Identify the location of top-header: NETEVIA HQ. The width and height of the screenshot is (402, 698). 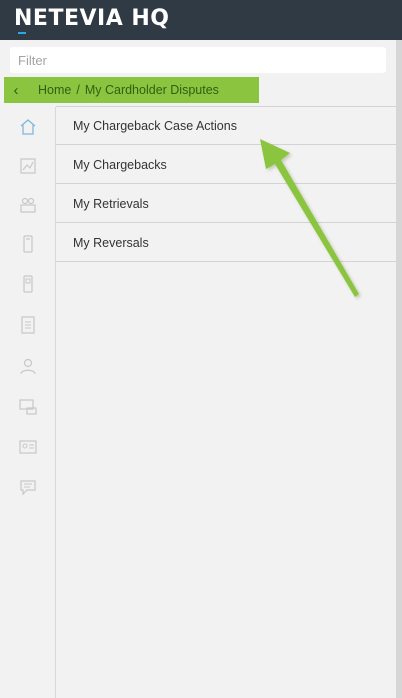
(201, 20).